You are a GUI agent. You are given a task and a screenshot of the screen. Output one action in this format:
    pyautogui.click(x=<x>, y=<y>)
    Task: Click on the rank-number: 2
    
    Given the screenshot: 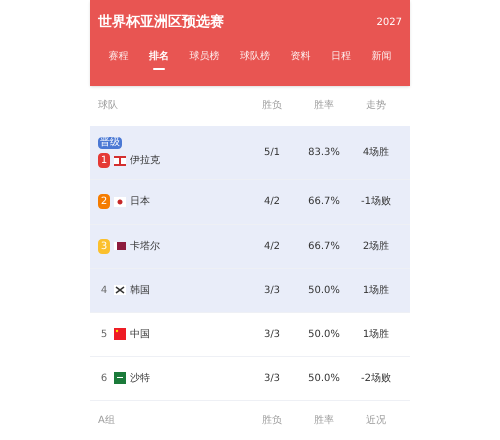 What is the action you would take?
    pyautogui.click(x=104, y=202)
    